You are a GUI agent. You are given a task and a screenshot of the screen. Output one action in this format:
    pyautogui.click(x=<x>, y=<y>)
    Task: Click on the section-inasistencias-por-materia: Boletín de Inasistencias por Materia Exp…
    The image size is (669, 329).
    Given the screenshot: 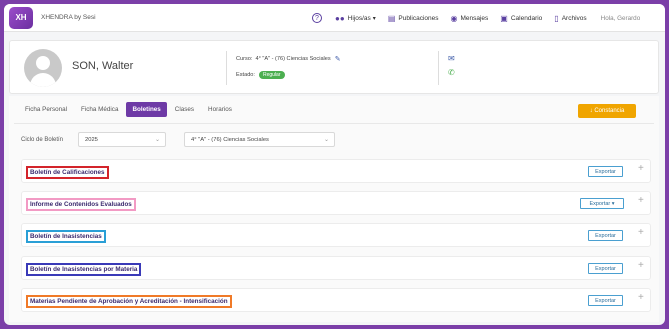 What is the action you would take?
    pyautogui.click(x=336, y=268)
    